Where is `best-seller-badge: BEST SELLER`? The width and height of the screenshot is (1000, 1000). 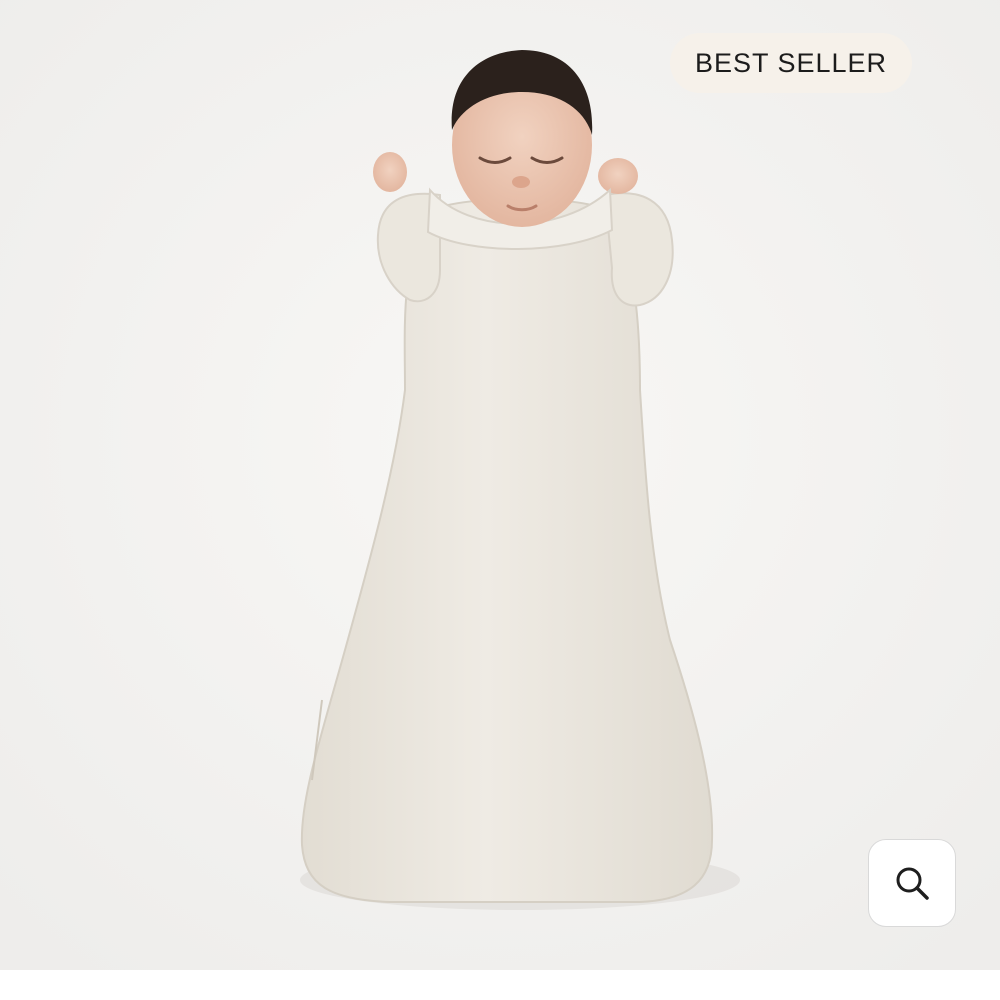 best-seller-badge: BEST SELLER is located at coordinates (791, 63).